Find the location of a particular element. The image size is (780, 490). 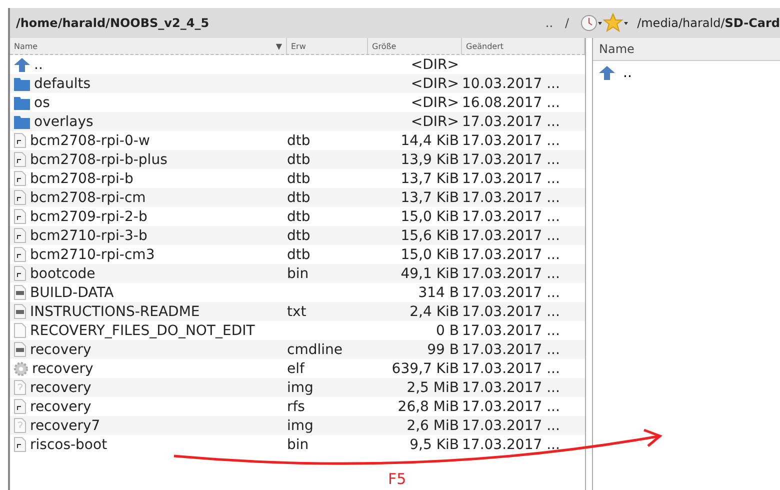

file-name: bcm2708-rpi-b is located at coordinates (82, 178).